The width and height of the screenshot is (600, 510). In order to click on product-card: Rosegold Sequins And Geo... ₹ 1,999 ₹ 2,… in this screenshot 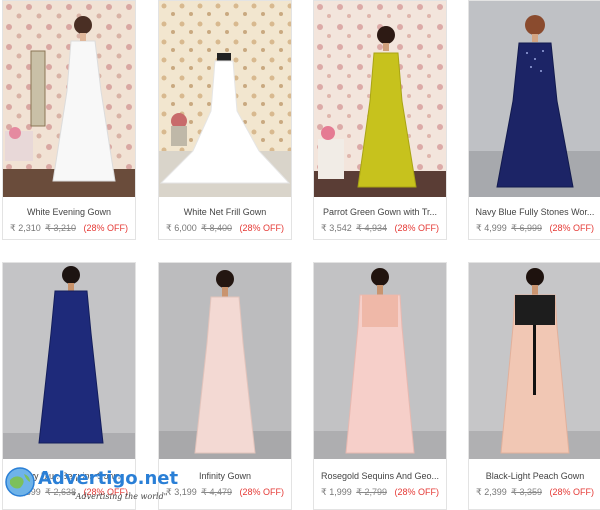, I will do `click(380, 386)`.